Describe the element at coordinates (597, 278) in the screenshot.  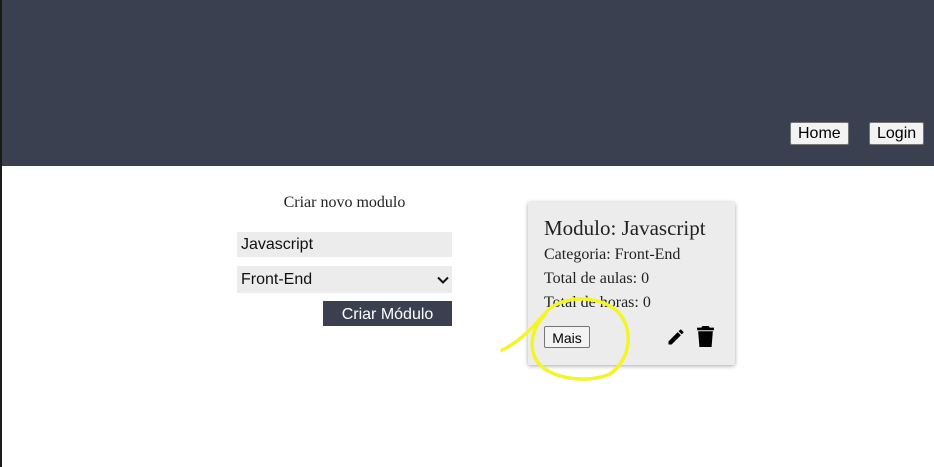
I see `module-total-lessons: Total de aulas: 0` at that location.